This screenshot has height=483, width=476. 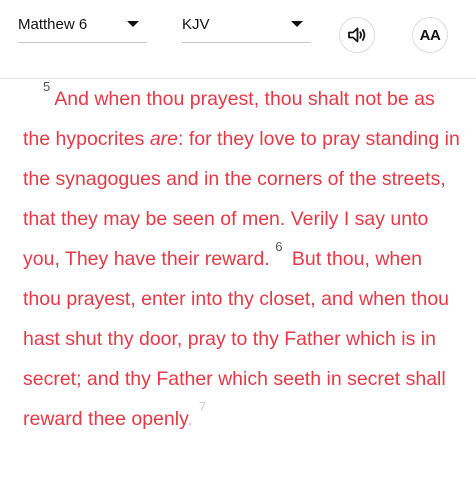 What do you see at coordinates (190, 419) in the screenshot?
I see `verse-text-faded: .` at bounding box center [190, 419].